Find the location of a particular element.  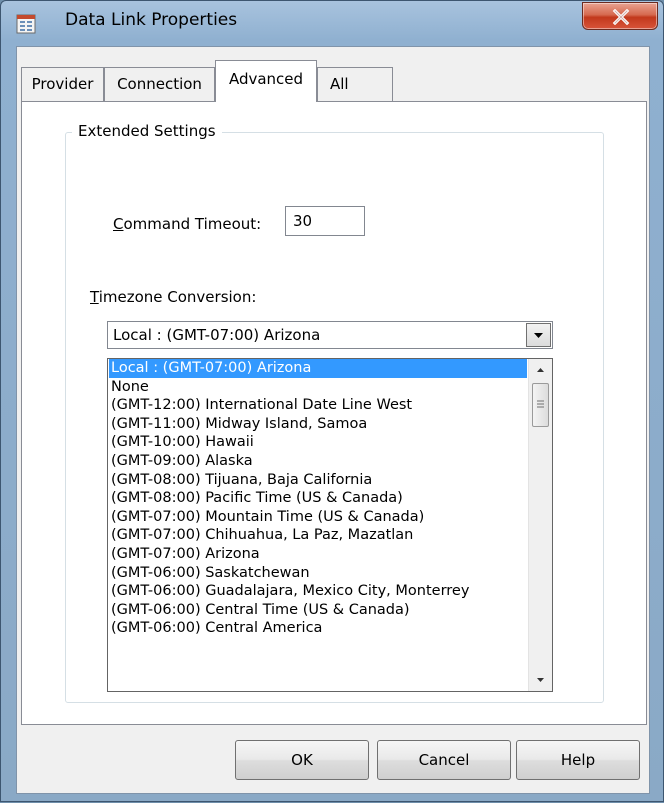

scroll-down-icon is located at coordinates (540, 680).